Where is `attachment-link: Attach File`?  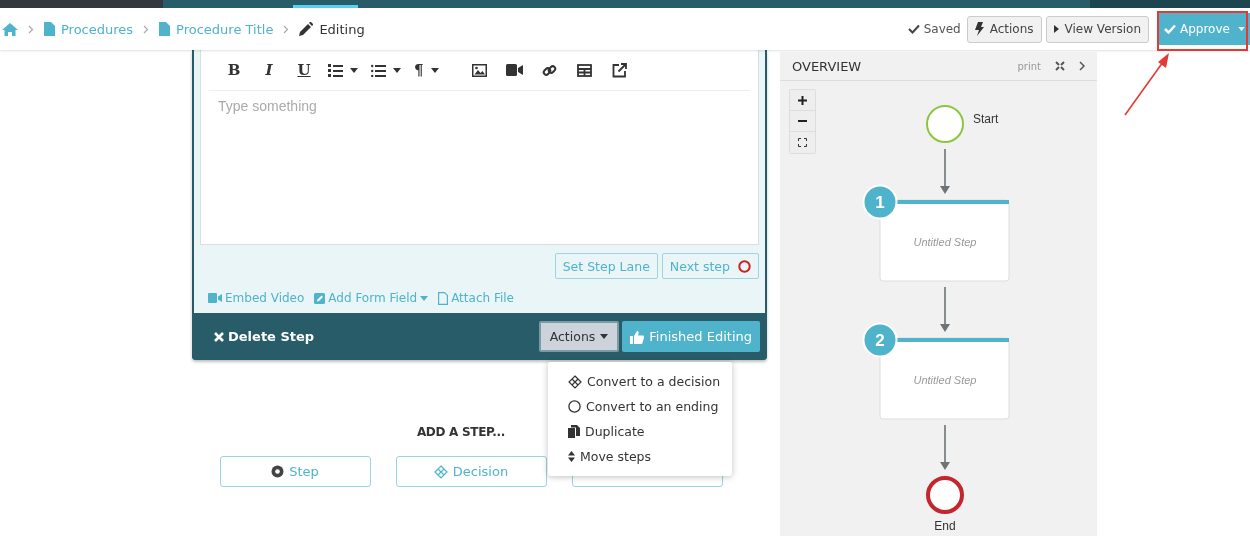
attachment-link: Attach File is located at coordinates (482, 298).